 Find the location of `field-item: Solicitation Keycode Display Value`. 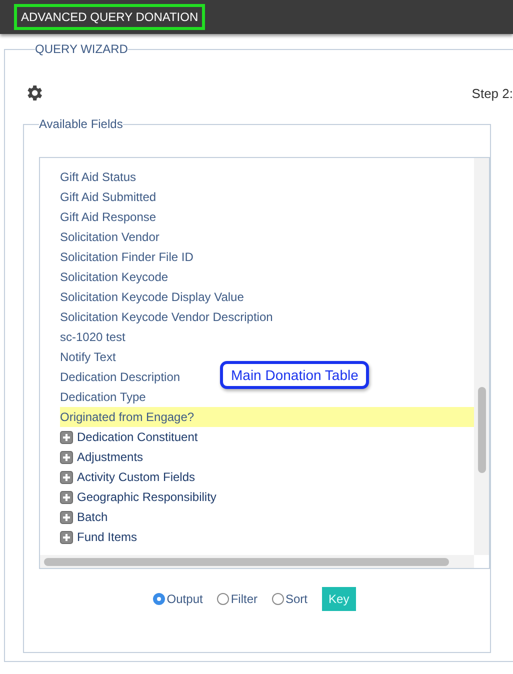

field-item: Solicitation Keycode Display Value is located at coordinates (152, 297).